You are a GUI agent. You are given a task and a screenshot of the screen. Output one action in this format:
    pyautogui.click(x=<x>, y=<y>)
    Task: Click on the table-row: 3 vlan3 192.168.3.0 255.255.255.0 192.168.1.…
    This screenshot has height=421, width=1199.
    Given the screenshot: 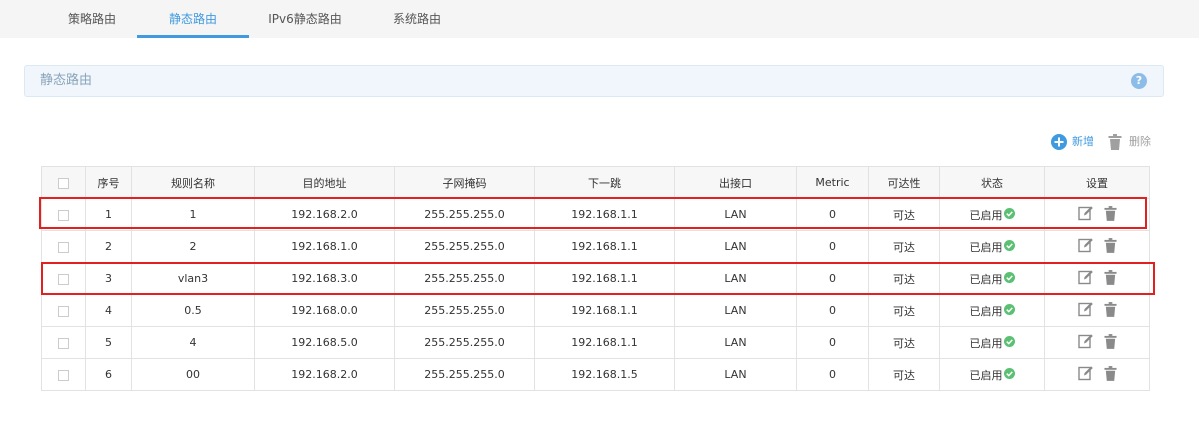 What is the action you would take?
    pyautogui.click(x=595, y=278)
    